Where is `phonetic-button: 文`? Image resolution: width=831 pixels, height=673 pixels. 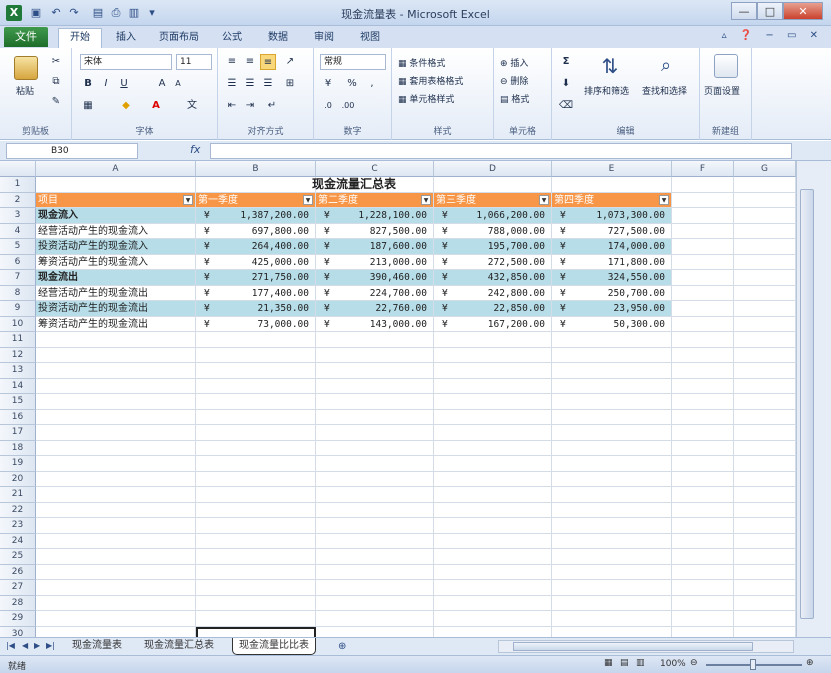 phonetic-button: 文 is located at coordinates (192, 106).